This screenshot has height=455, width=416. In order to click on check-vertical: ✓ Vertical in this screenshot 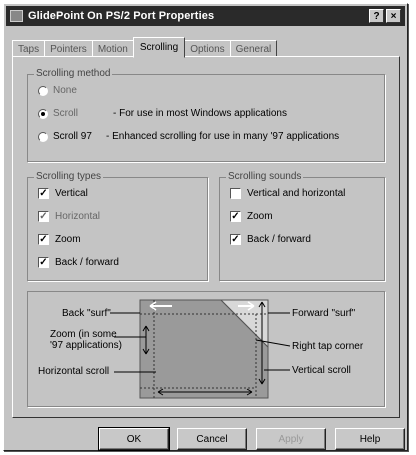, I will do `click(63, 193)`.